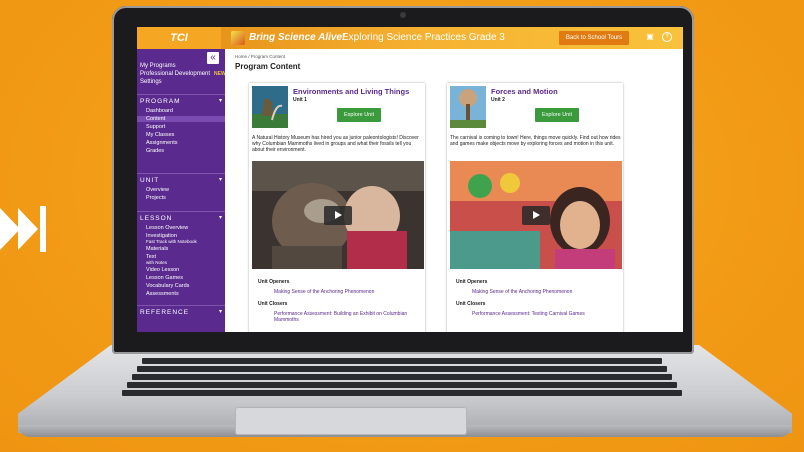  I want to click on sidebar-item-professional-development: Professional Development NEW, so click(183, 74).